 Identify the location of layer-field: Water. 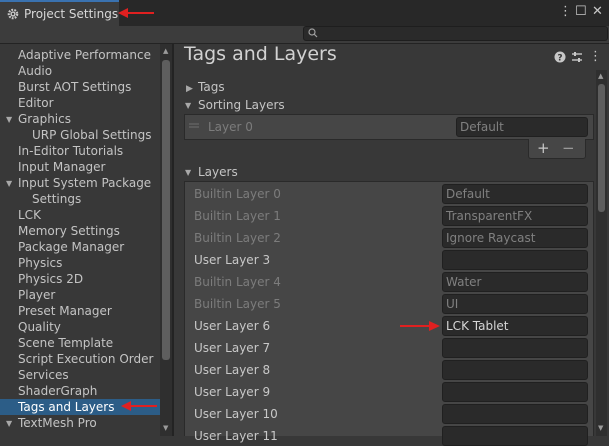
(515, 282).